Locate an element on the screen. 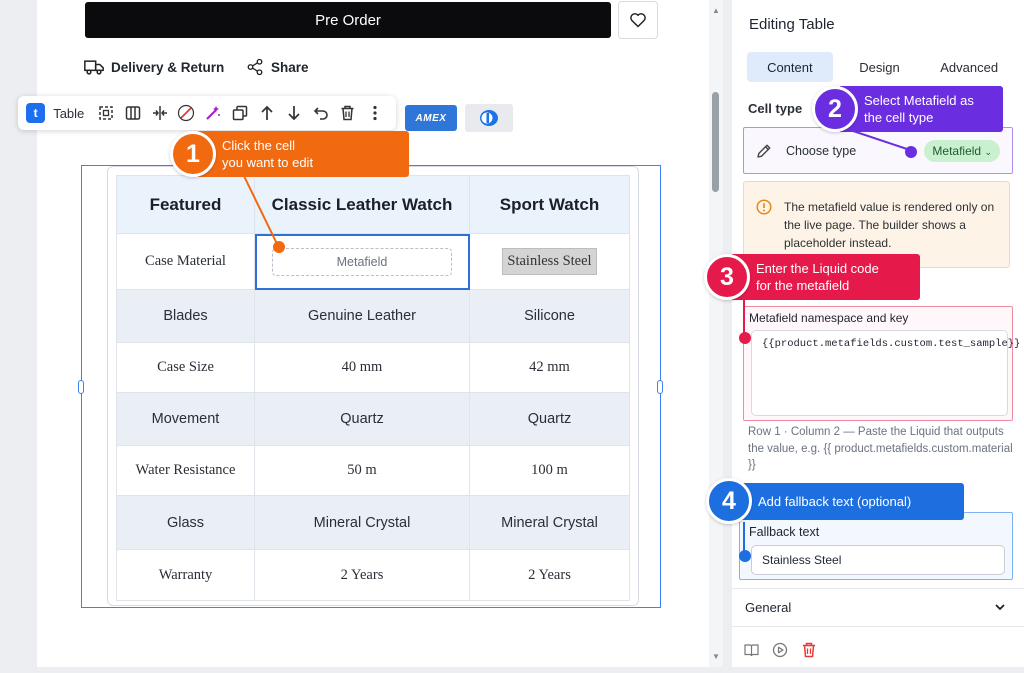 The width and height of the screenshot is (1024, 673). scroll-down-arrow-icon: ▼ is located at coordinates (716, 656).